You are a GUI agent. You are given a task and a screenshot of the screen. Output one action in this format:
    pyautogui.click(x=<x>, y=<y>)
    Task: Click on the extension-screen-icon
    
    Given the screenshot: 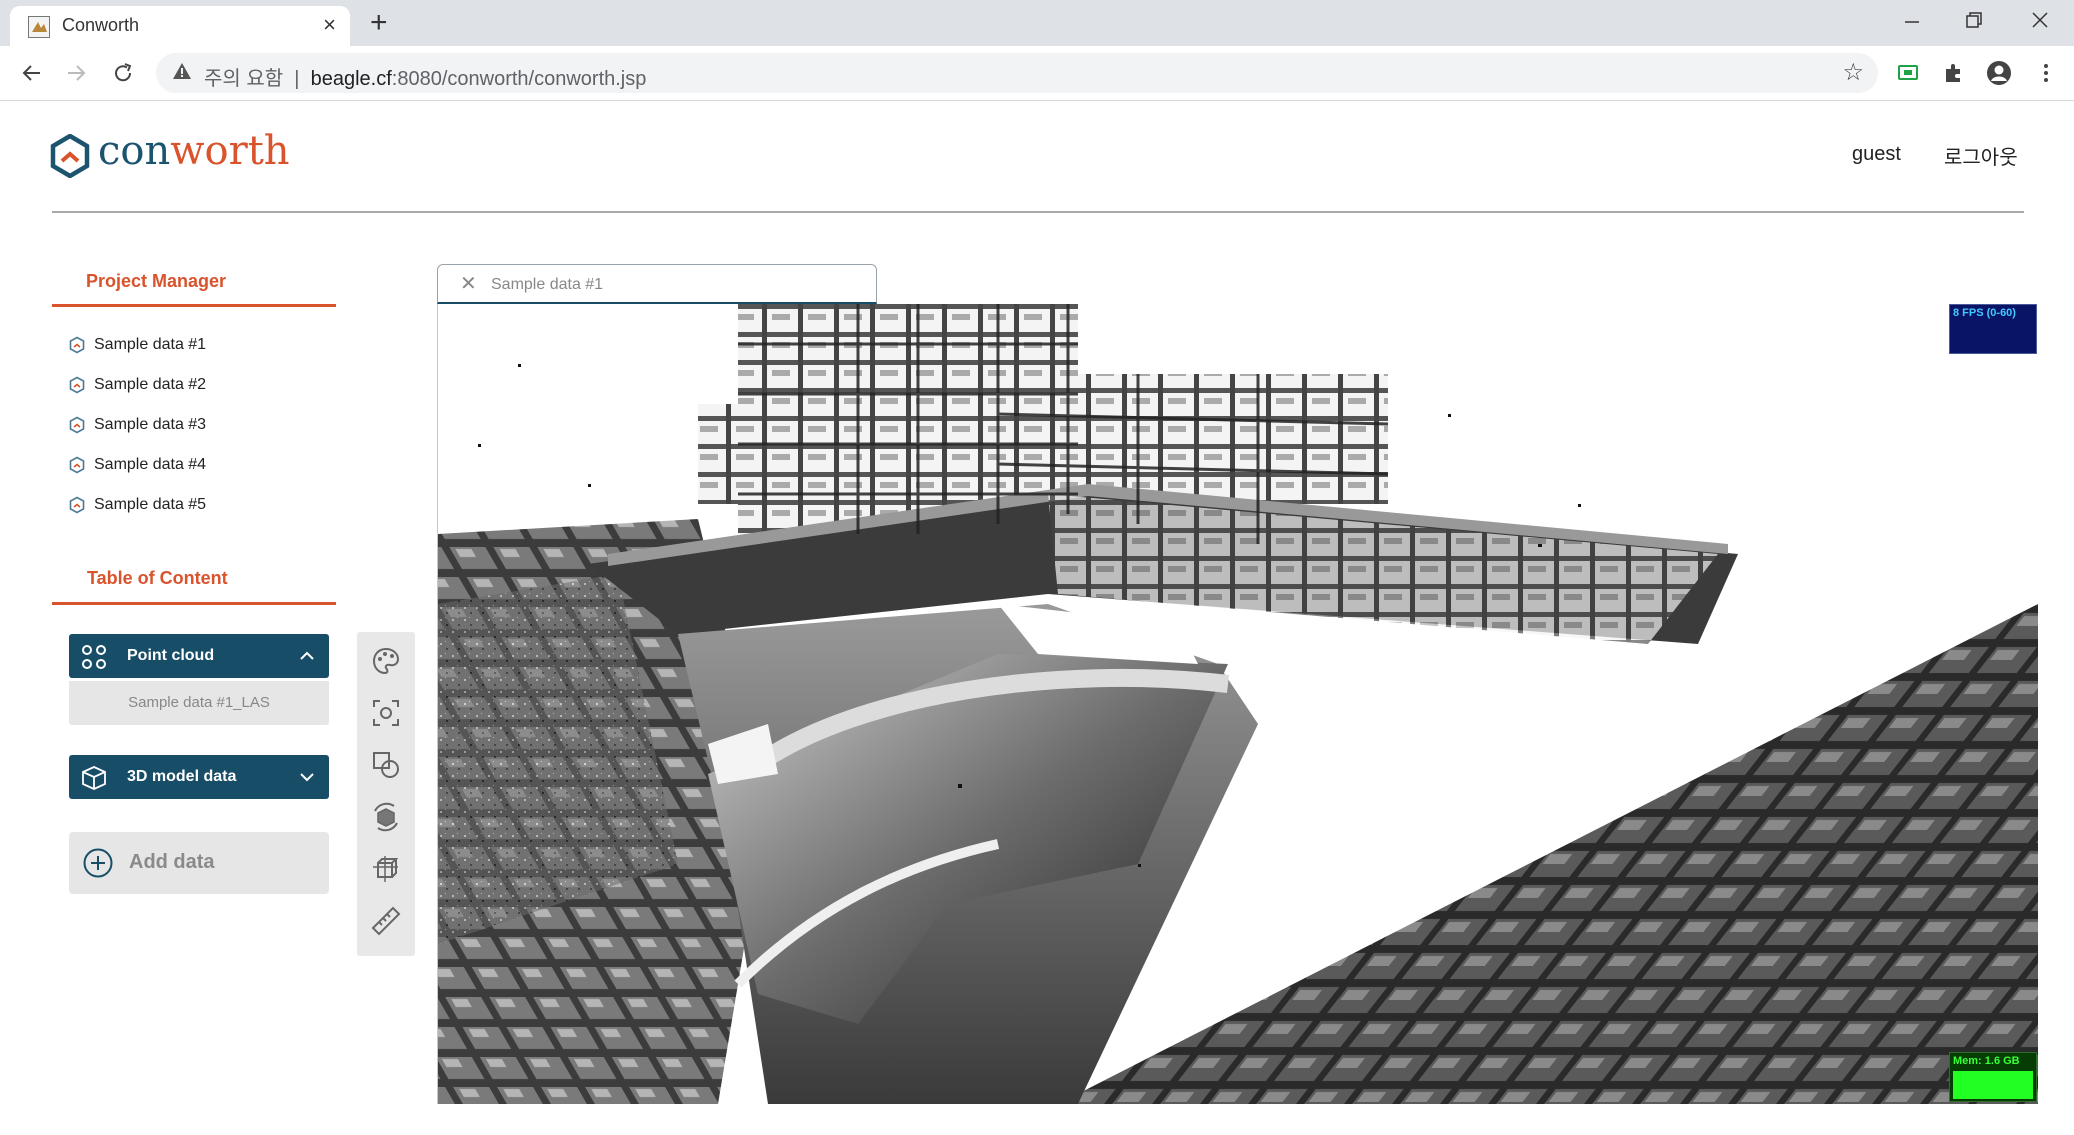 What is the action you would take?
    pyautogui.click(x=1908, y=73)
    